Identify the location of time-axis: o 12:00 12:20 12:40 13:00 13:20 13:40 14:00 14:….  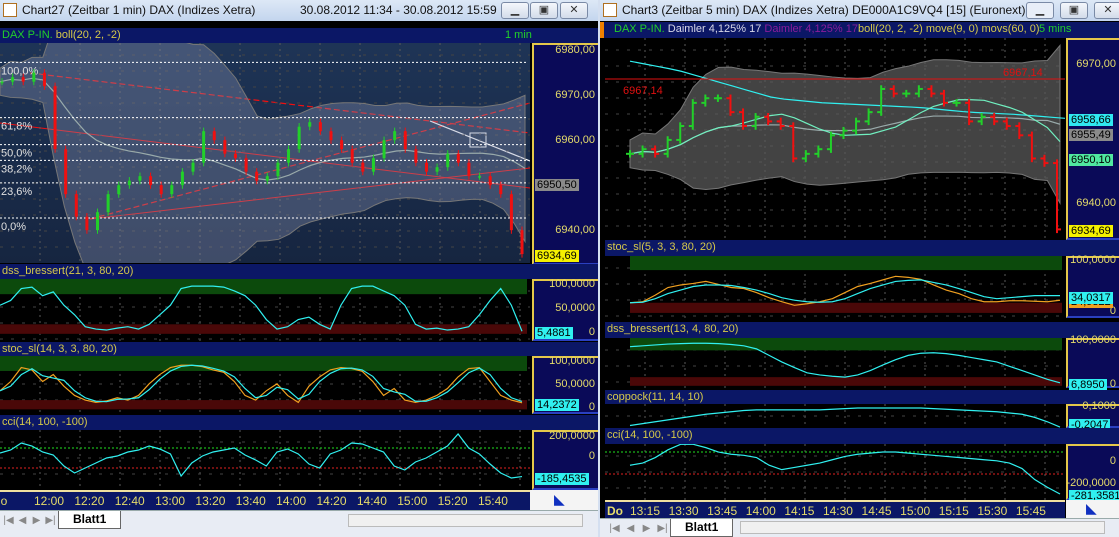
(265, 500).